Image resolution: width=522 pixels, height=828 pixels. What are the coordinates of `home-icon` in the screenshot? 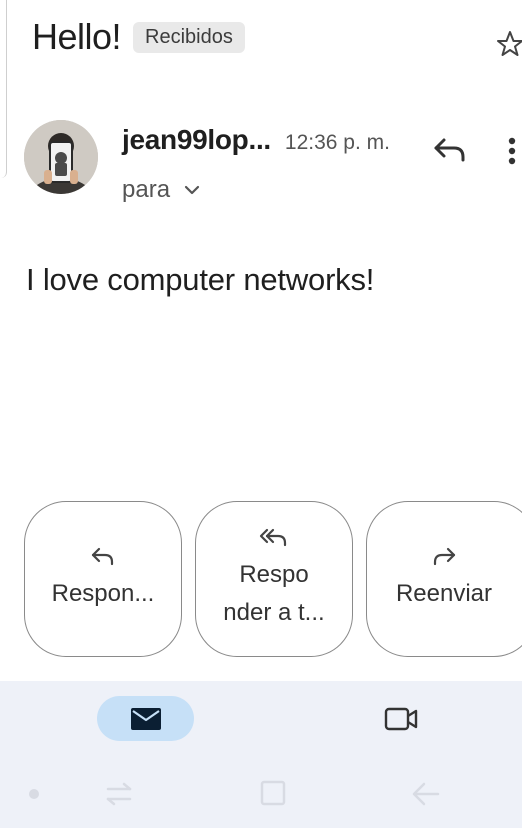 It's located at (273, 793).